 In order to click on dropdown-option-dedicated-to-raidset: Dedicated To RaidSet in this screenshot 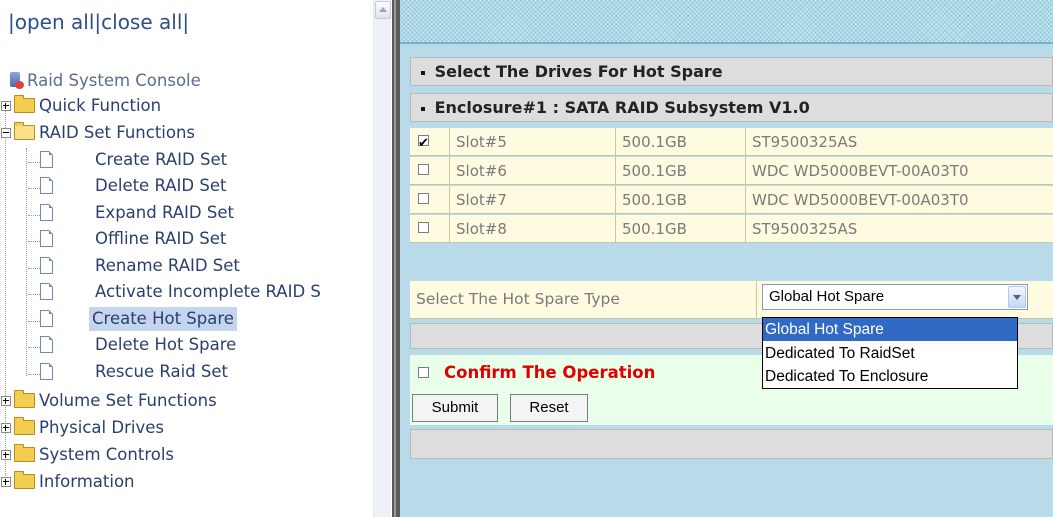, I will do `click(890, 353)`.